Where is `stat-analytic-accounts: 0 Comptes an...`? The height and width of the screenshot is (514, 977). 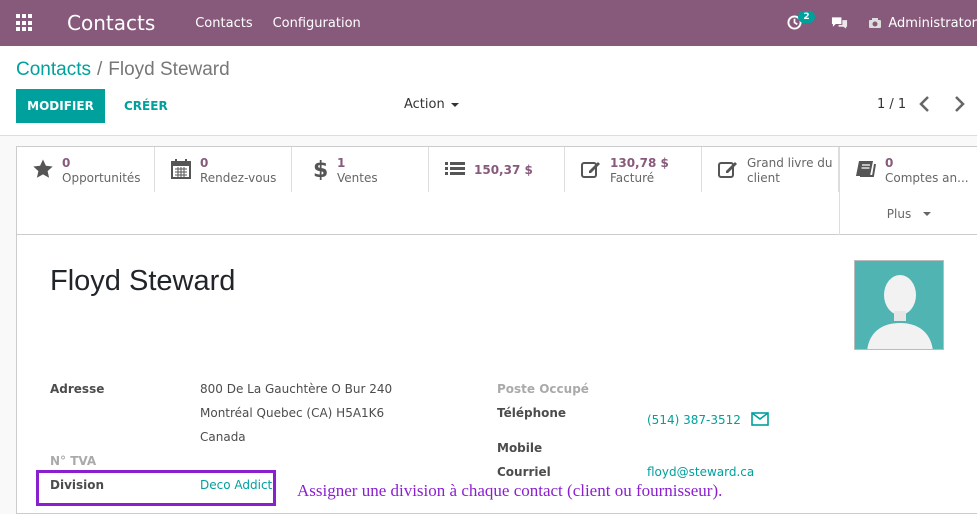 stat-analytic-accounts: 0 Comptes an... is located at coordinates (908, 169).